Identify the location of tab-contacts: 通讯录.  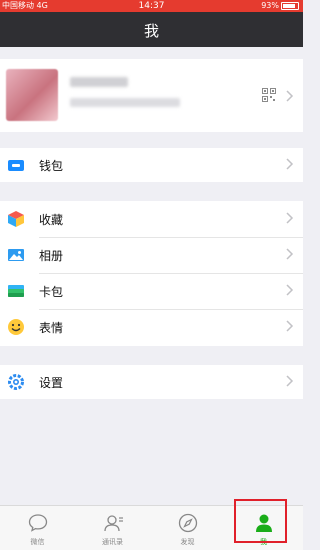
(112, 528).